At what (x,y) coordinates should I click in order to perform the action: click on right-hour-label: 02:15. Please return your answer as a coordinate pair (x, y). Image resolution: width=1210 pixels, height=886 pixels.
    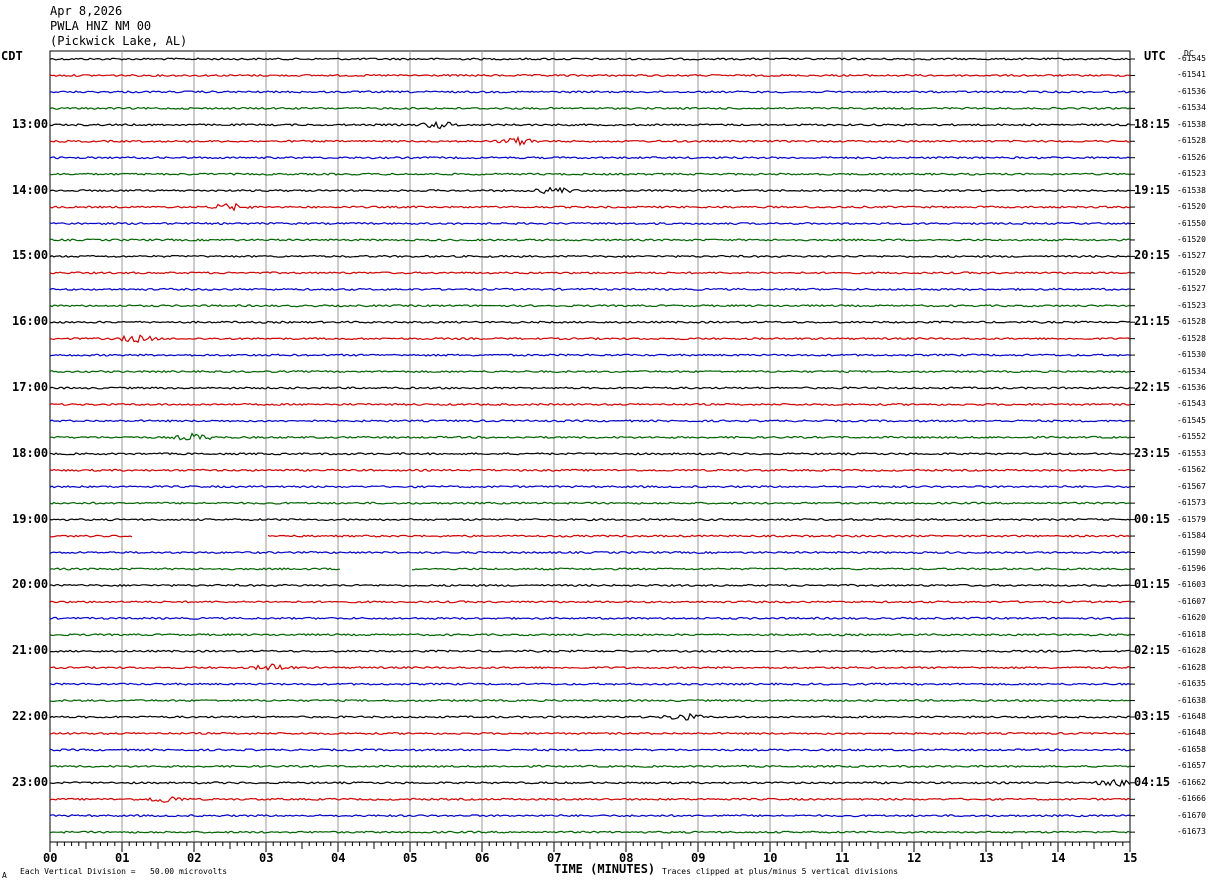
    Looking at the image, I should click on (1152, 650).